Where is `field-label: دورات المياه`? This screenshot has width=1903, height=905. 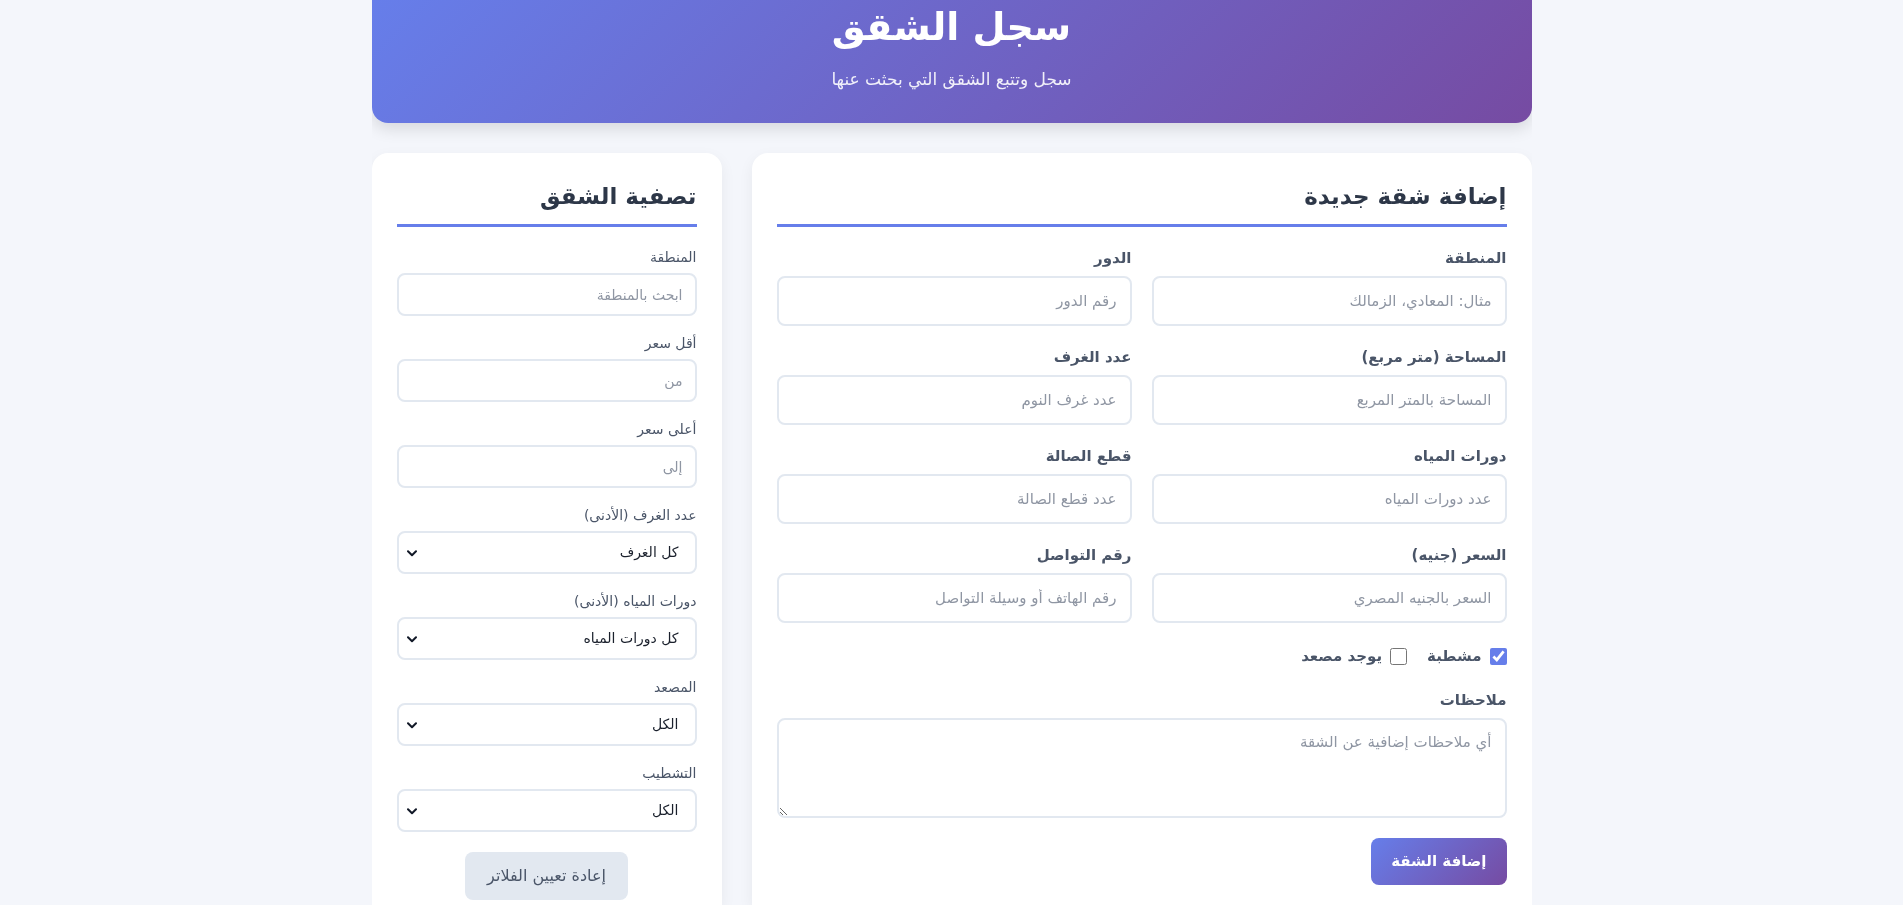
field-label: دورات المياه is located at coordinates (1459, 456).